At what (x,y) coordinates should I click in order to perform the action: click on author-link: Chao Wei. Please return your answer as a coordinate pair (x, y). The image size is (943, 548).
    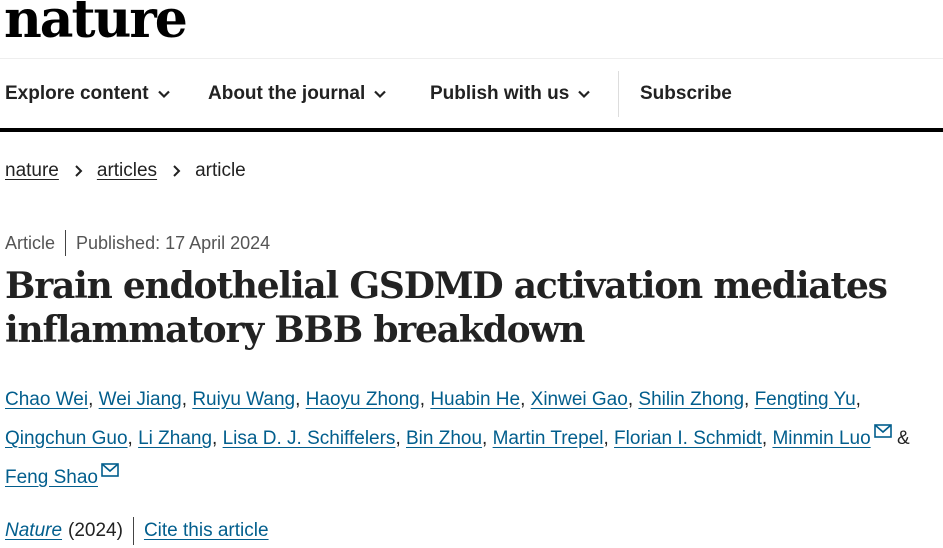
    Looking at the image, I should click on (46, 399).